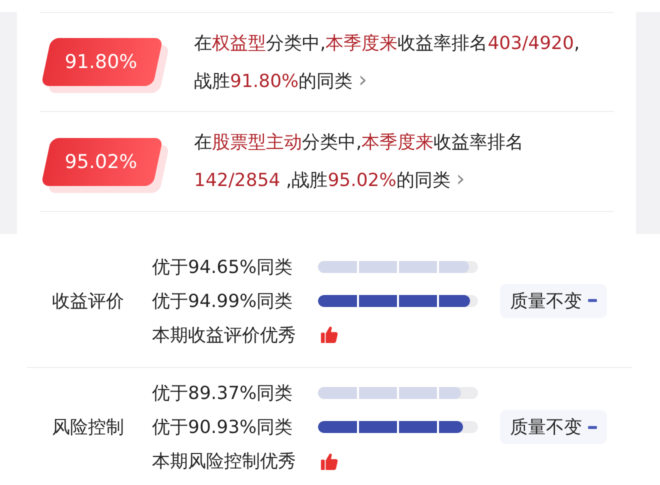 The width and height of the screenshot is (660, 485). I want to click on percentile-text: 优于90.93%同类, so click(223, 427).